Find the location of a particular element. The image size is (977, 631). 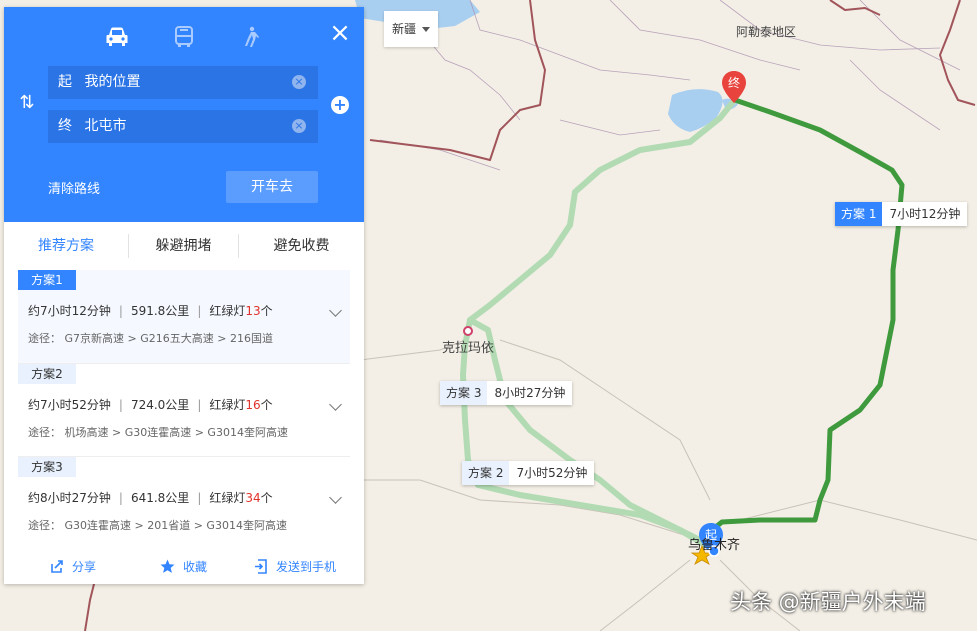

tab-recommended: 推荐方案 is located at coordinates (66, 246).